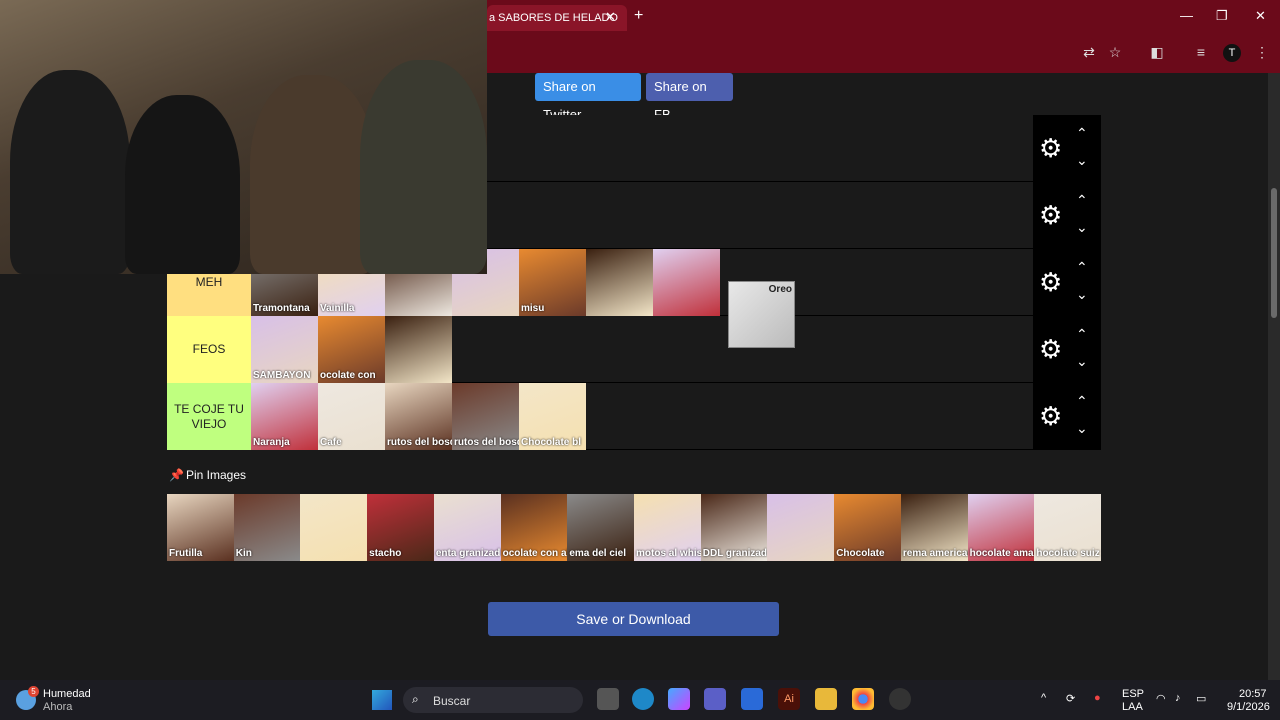  Describe the element at coordinates (400, 527) in the screenshot. I see `pin-item: stacho` at that location.